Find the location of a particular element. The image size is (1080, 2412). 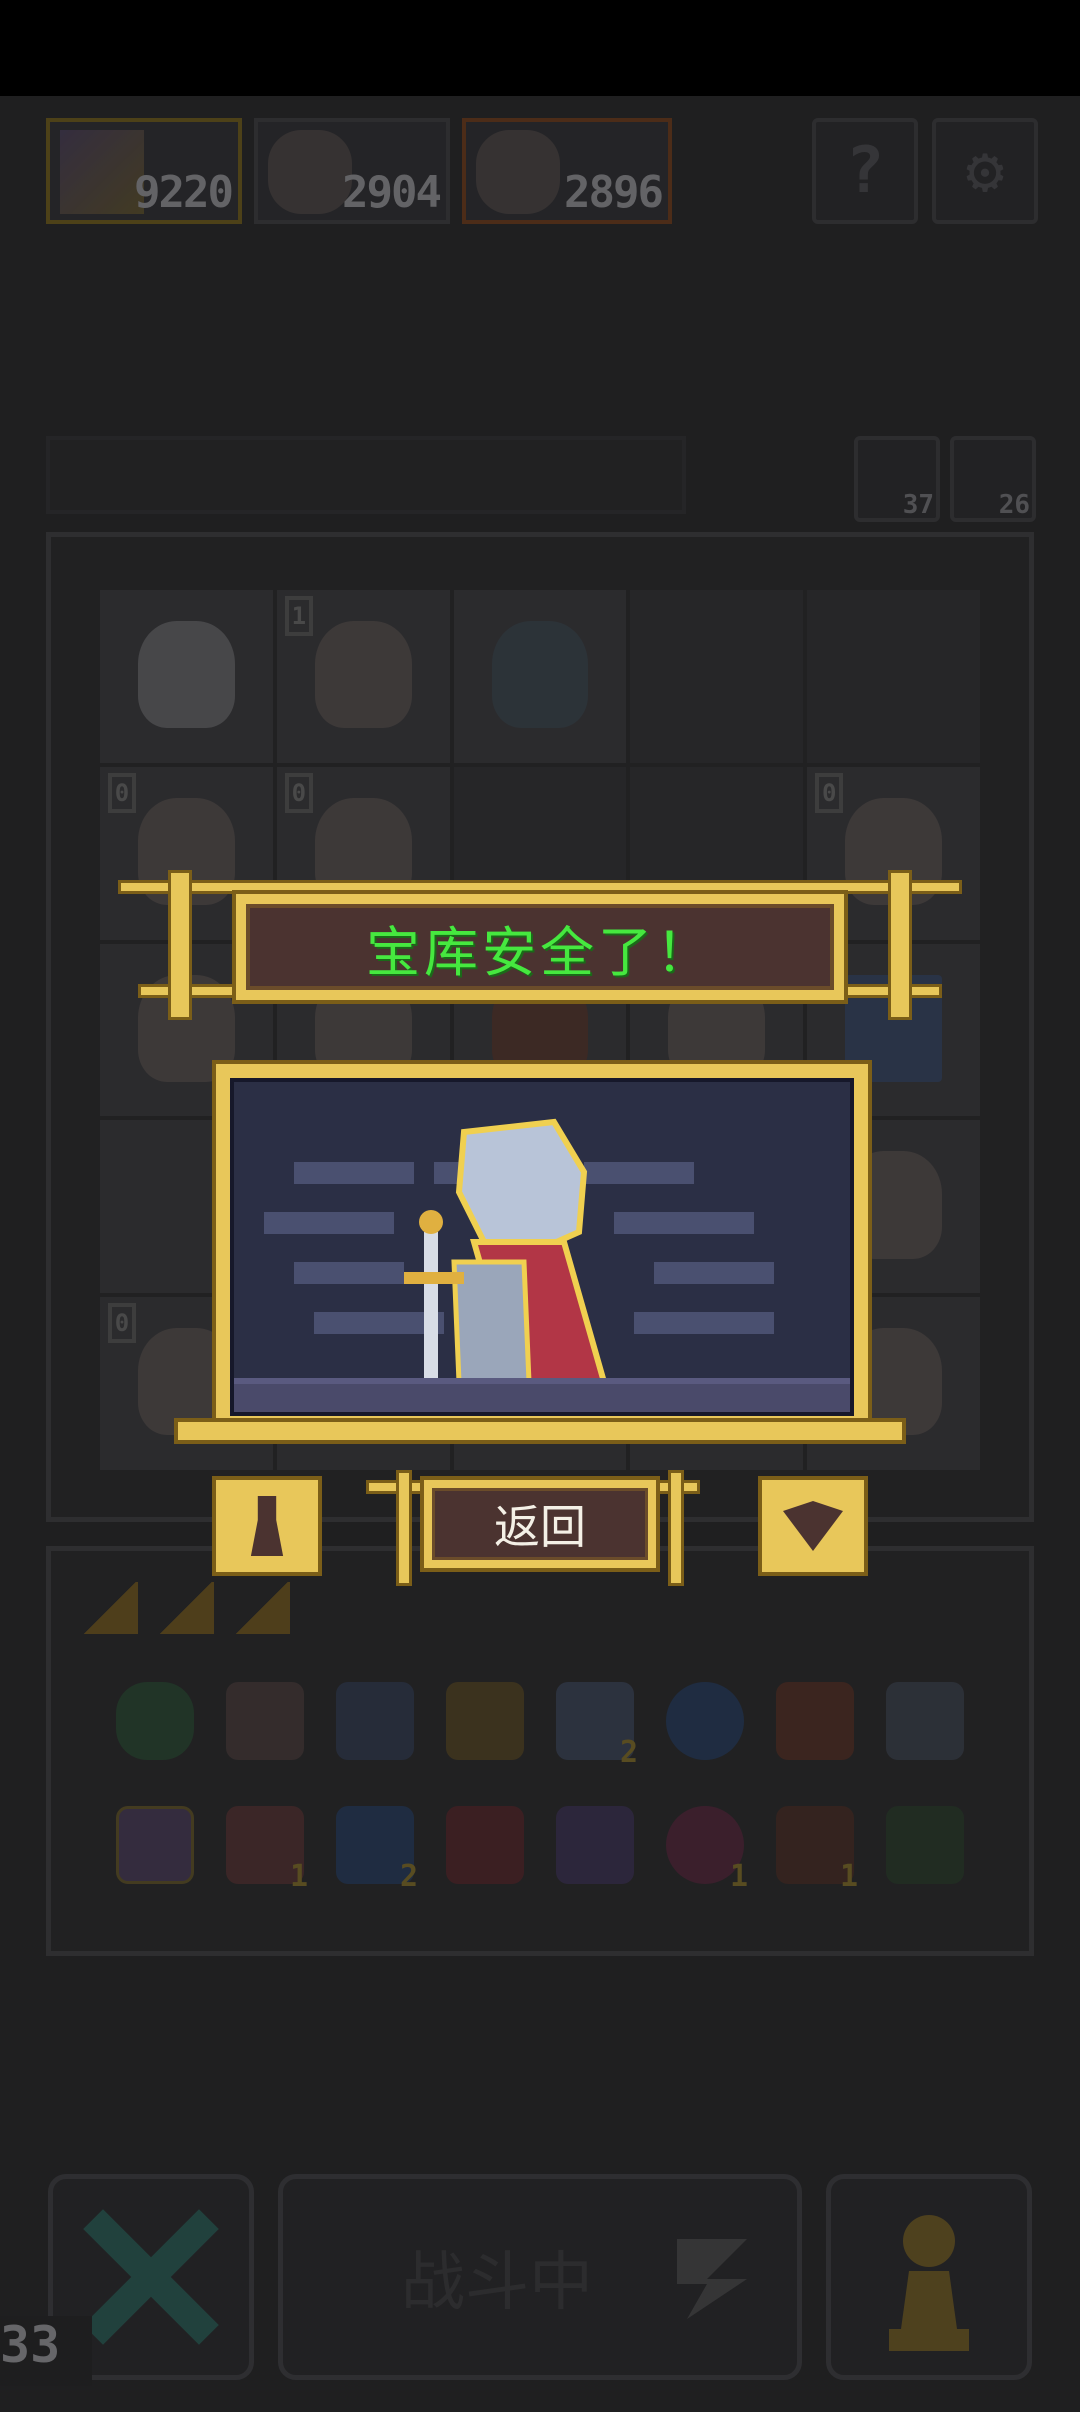

pawn-icon is located at coordinates (267, 1526).